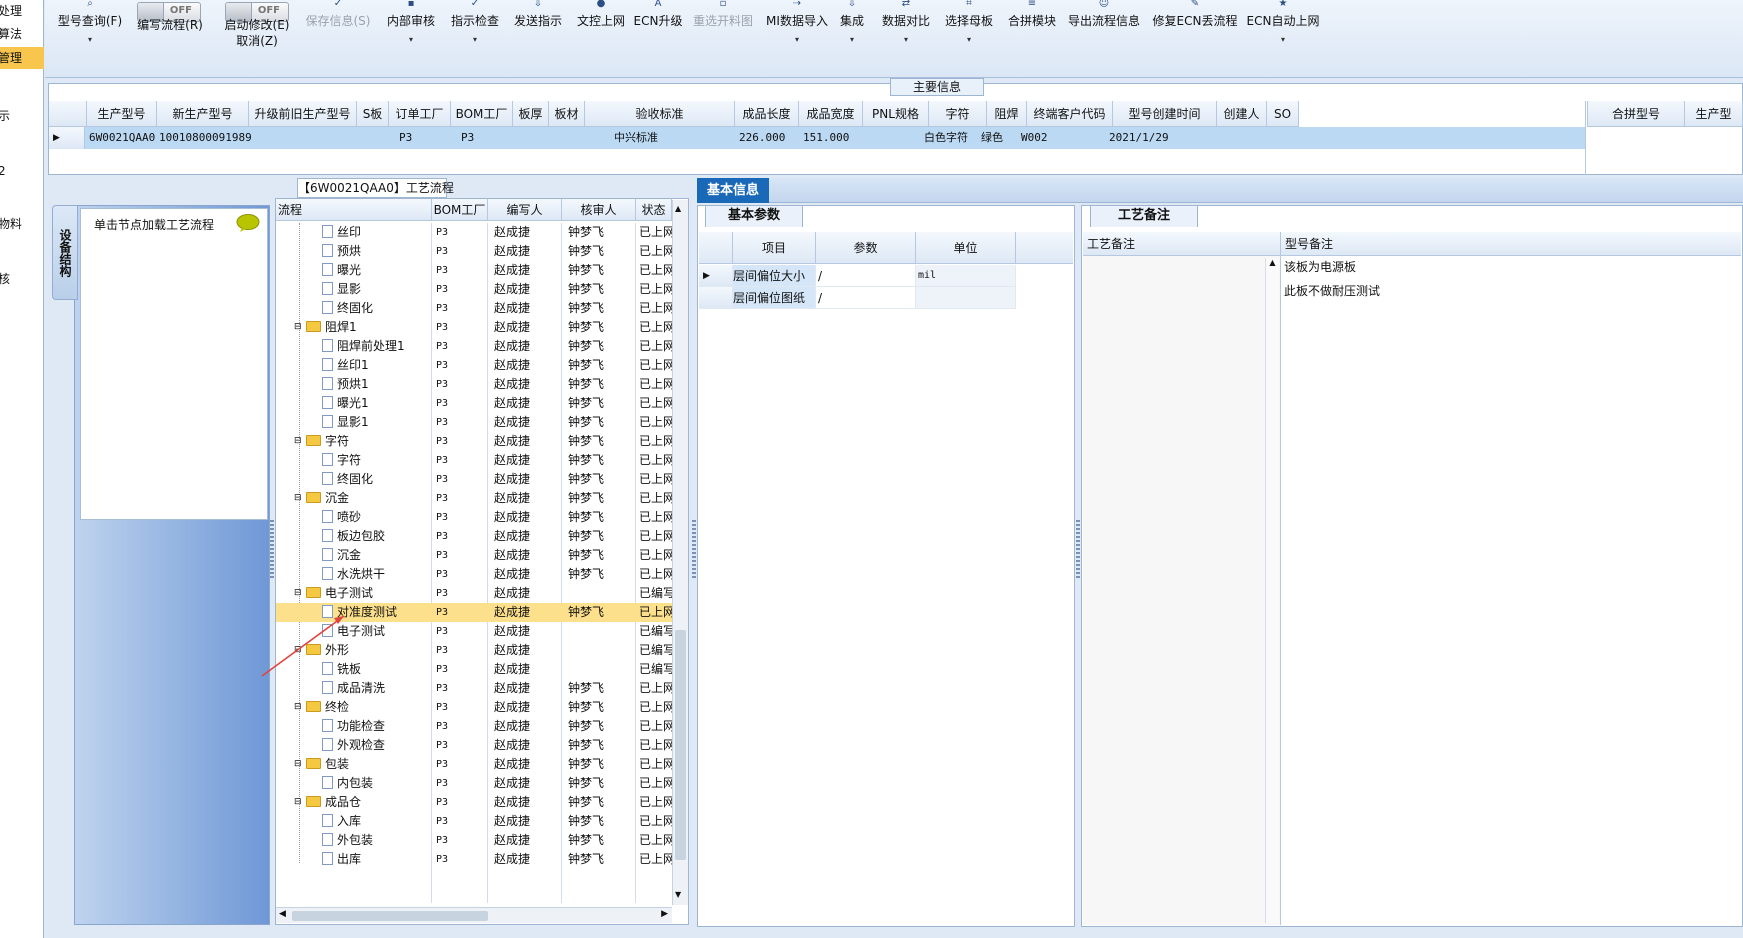 Image resolution: width=1743 pixels, height=938 pixels. I want to click on internal-review-button: ▪ 内部审核 ▾, so click(411, 36).